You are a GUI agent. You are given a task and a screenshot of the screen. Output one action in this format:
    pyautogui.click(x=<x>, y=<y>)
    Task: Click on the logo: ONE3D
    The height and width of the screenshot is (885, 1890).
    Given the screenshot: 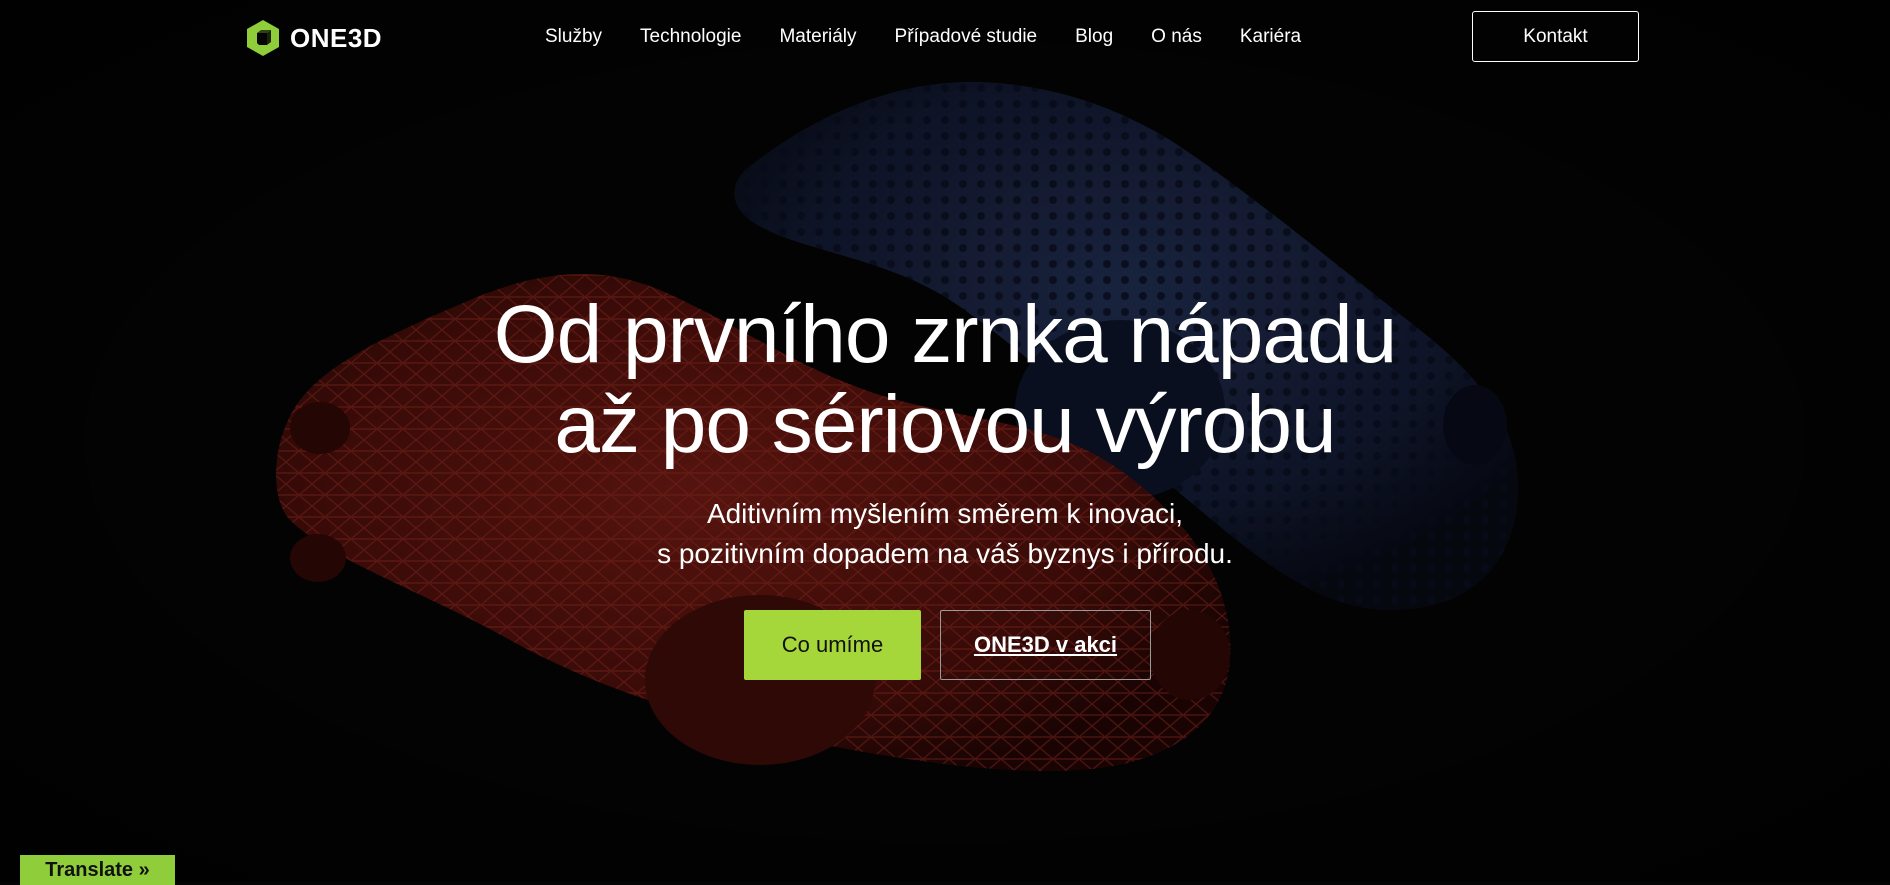 What is the action you would take?
    pyautogui.click(x=314, y=38)
    